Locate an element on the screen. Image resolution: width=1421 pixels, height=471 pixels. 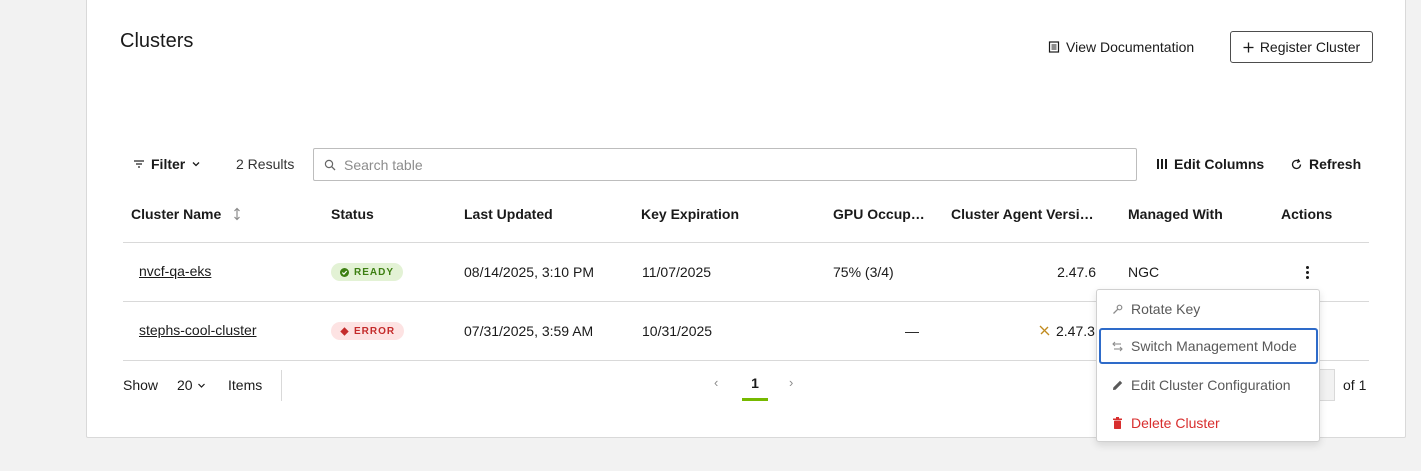
filter-label: Filter is located at coordinates (168, 164).